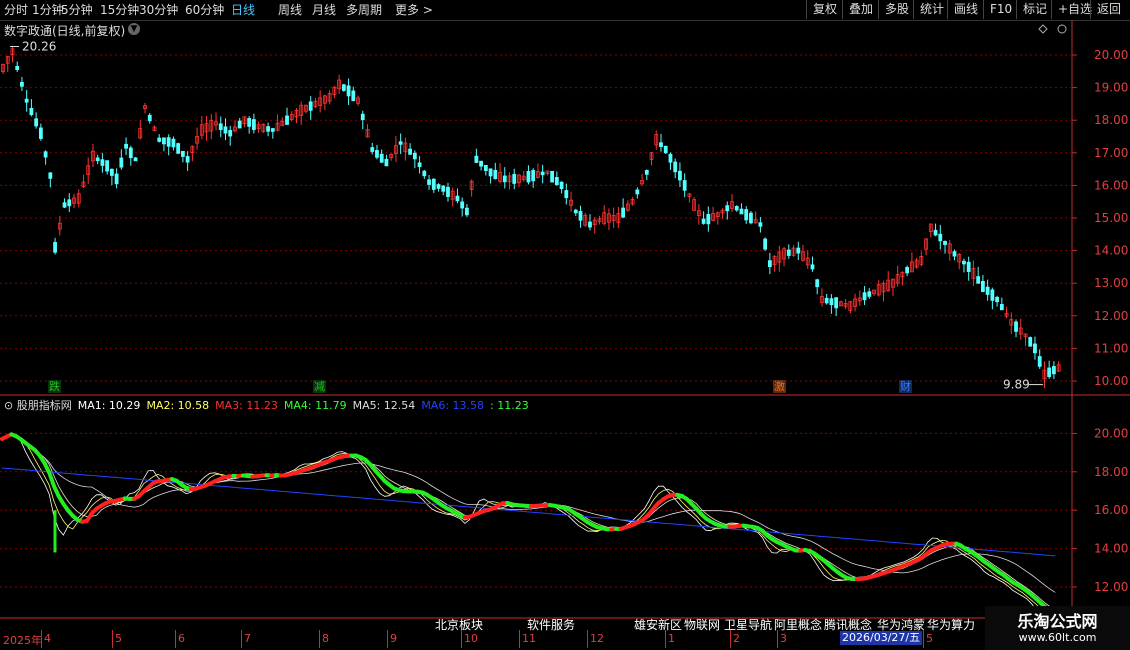 The height and width of the screenshot is (650, 1130). Describe the element at coordinates (929, 638) in the screenshot. I see `timeline-month: 5` at that location.